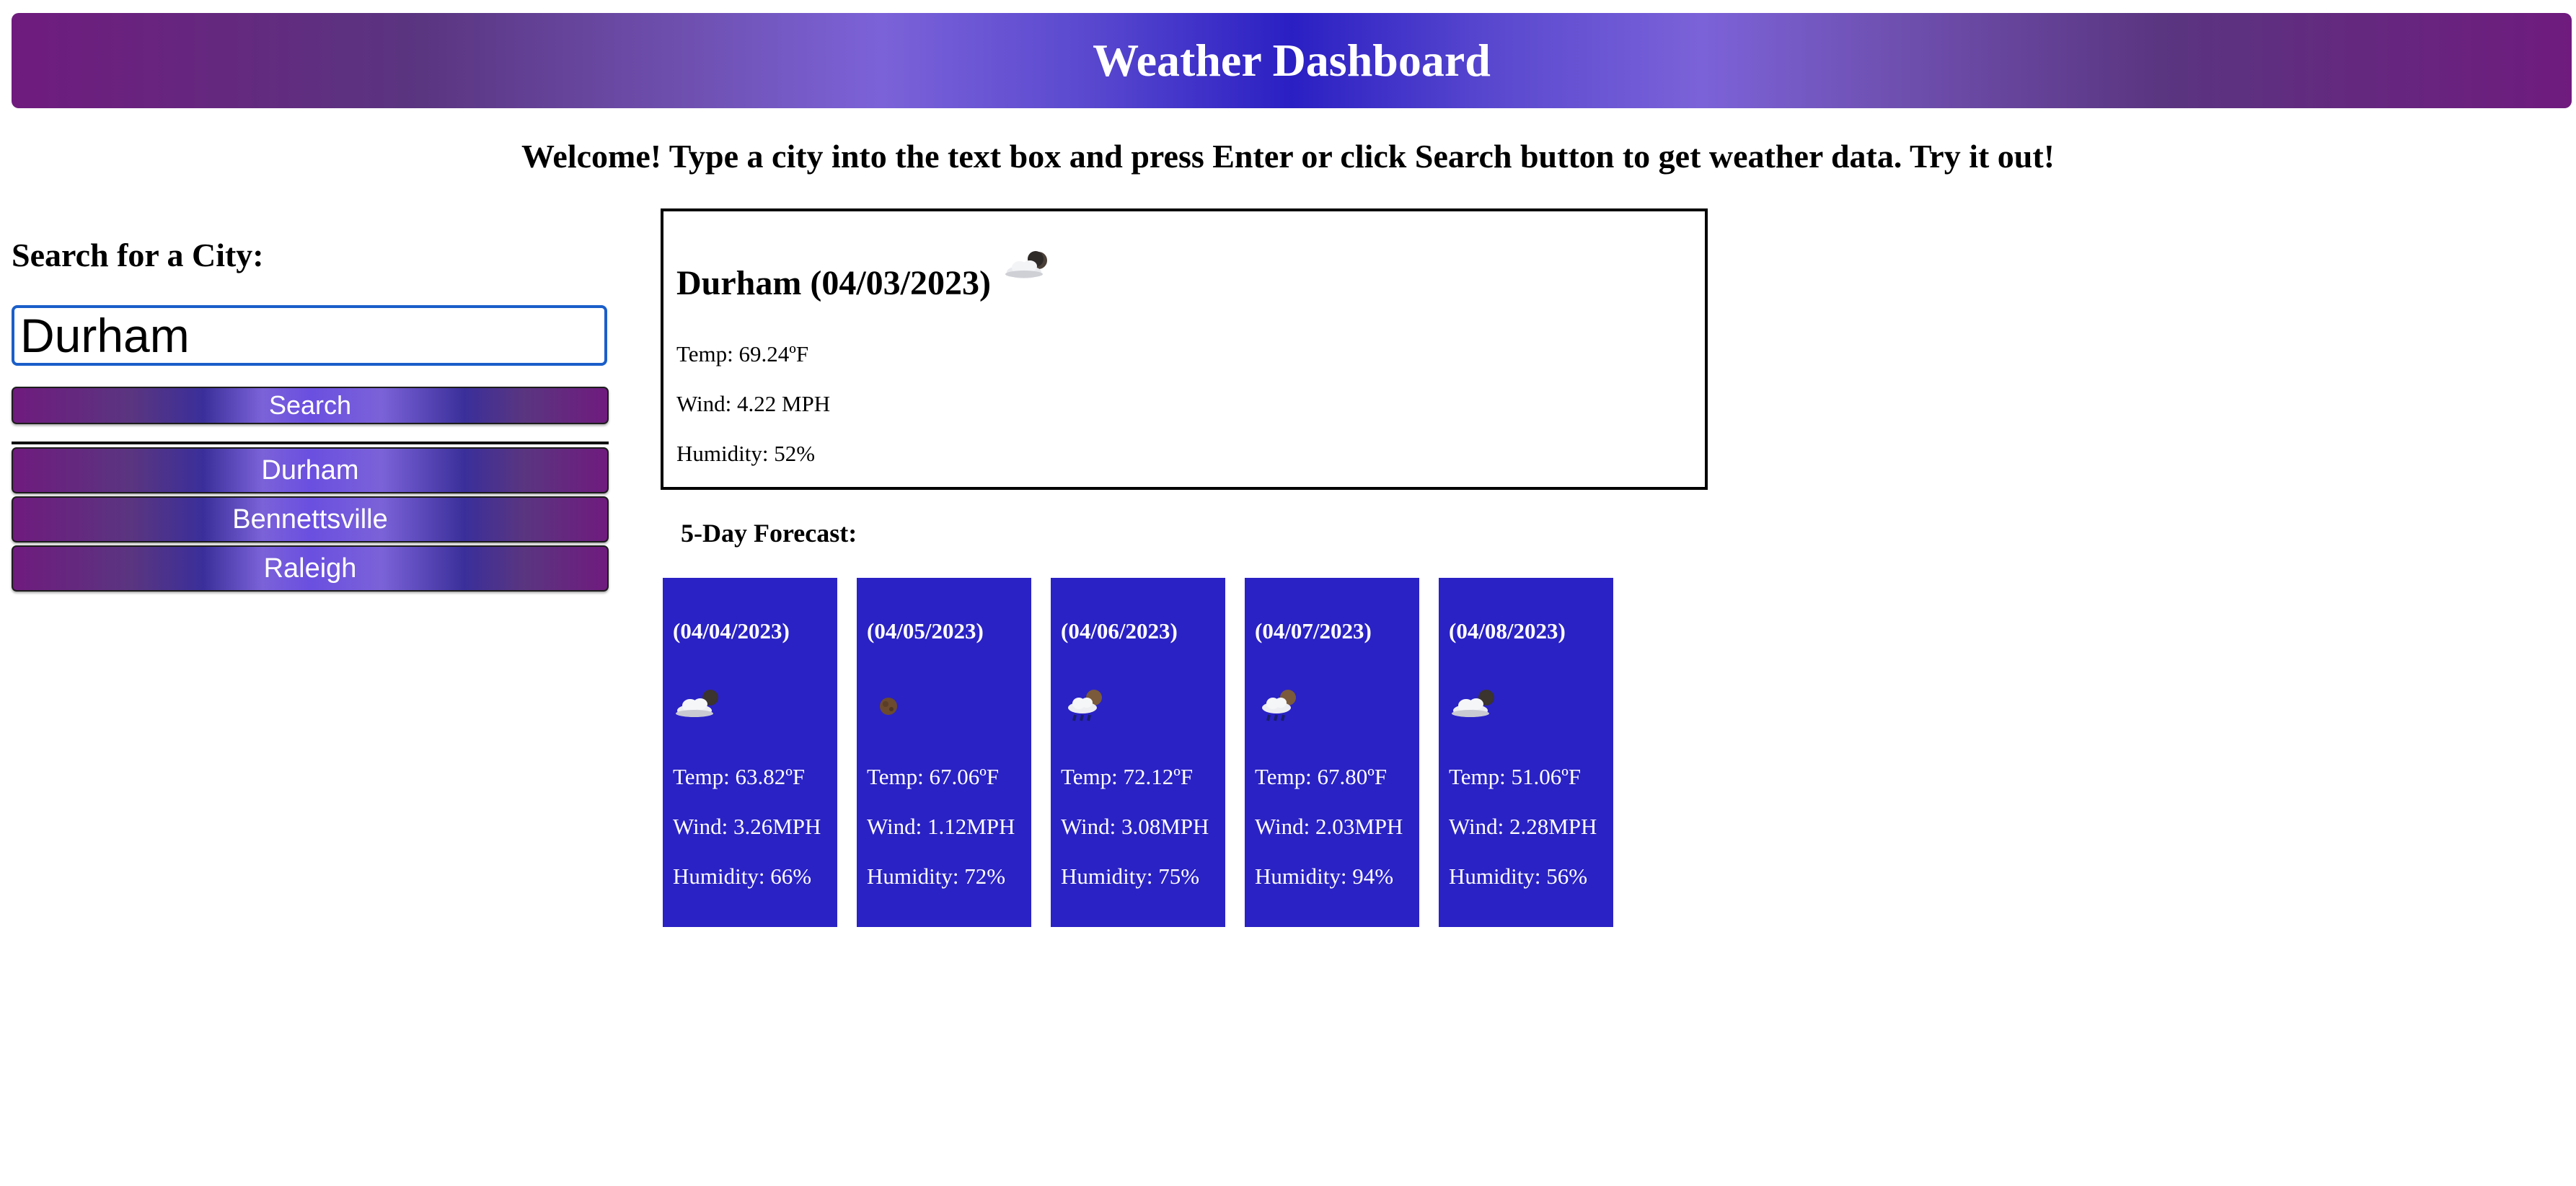 The height and width of the screenshot is (1186, 2576). Describe the element at coordinates (1324, 876) in the screenshot. I see `forecast-humidity: Humidity: 94%` at that location.